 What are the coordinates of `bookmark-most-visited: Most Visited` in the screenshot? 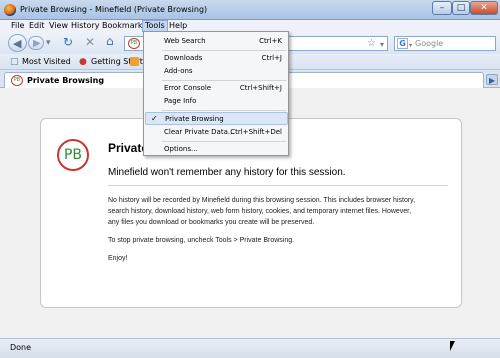 It's located at (46, 61).